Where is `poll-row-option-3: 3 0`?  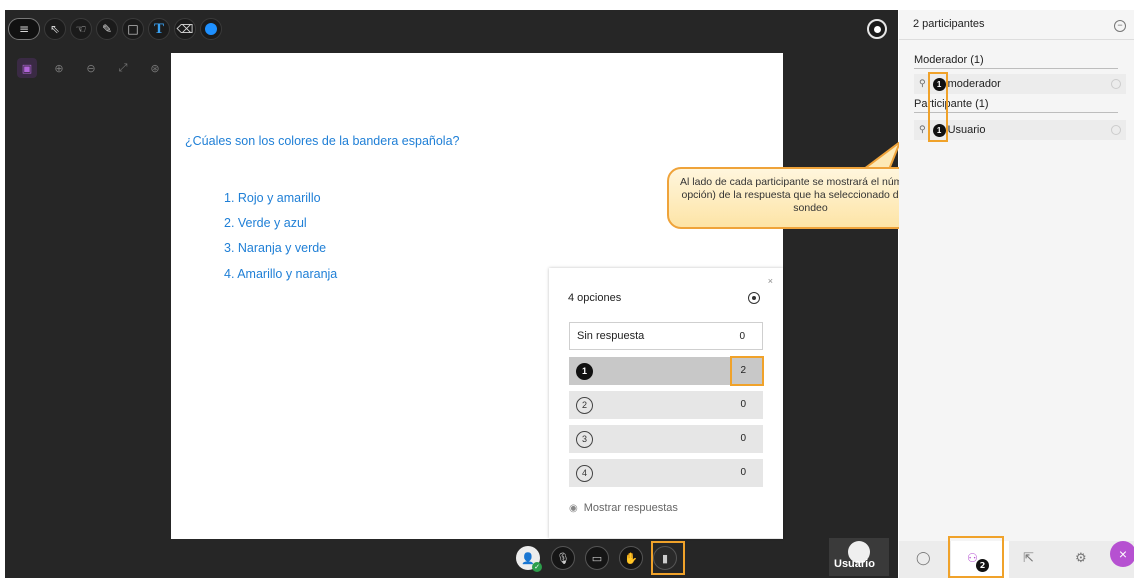 poll-row-option-3: 3 0 is located at coordinates (666, 439).